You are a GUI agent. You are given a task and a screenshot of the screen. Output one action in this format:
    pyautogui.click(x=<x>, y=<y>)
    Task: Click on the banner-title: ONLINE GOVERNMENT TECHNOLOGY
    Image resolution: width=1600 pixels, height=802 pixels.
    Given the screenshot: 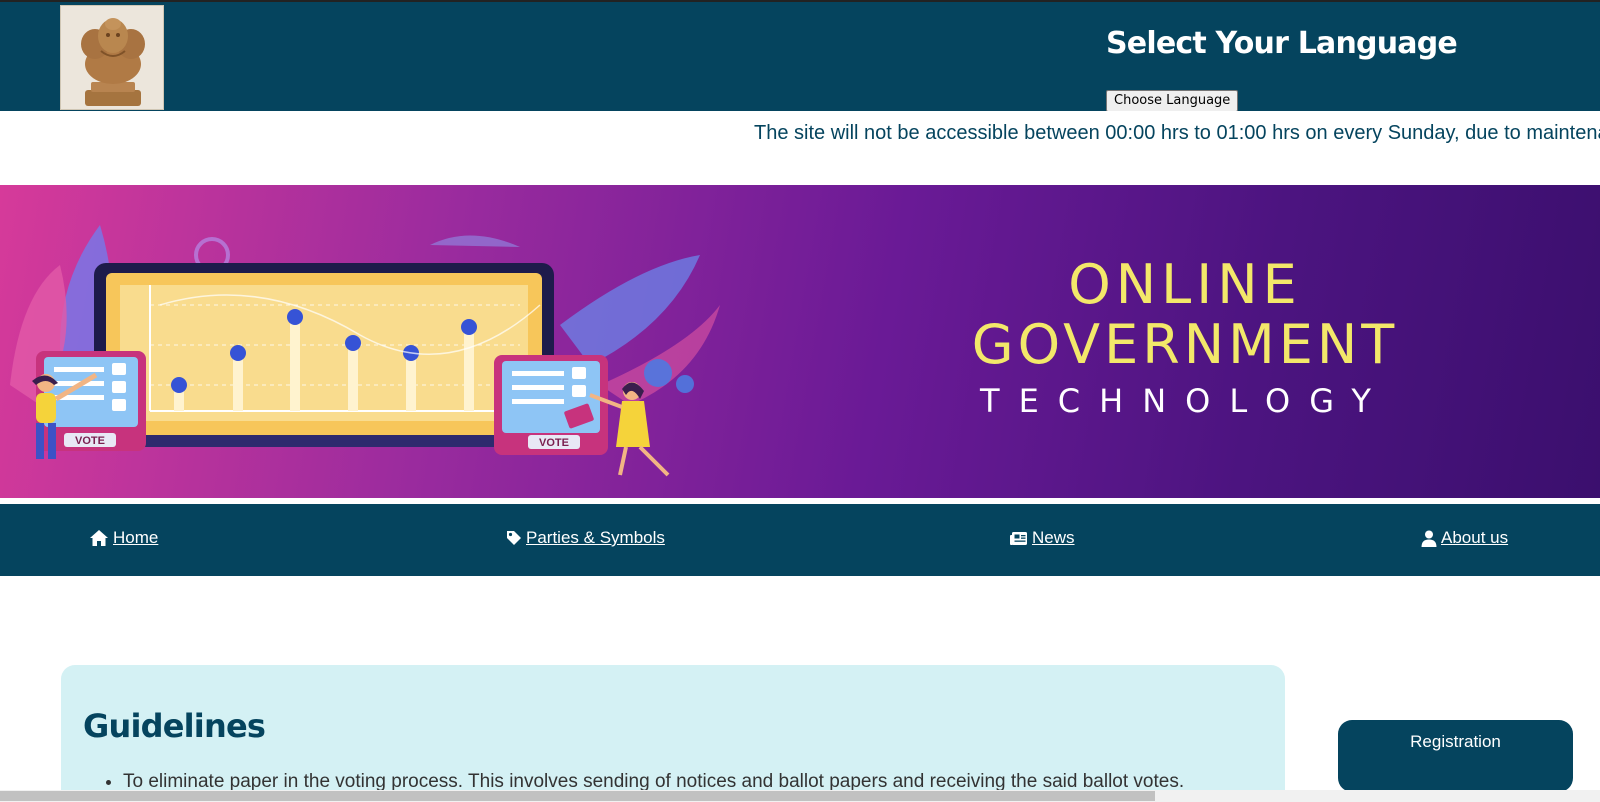 What is the action you would take?
    pyautogui.click(x=1185, y=340)
    